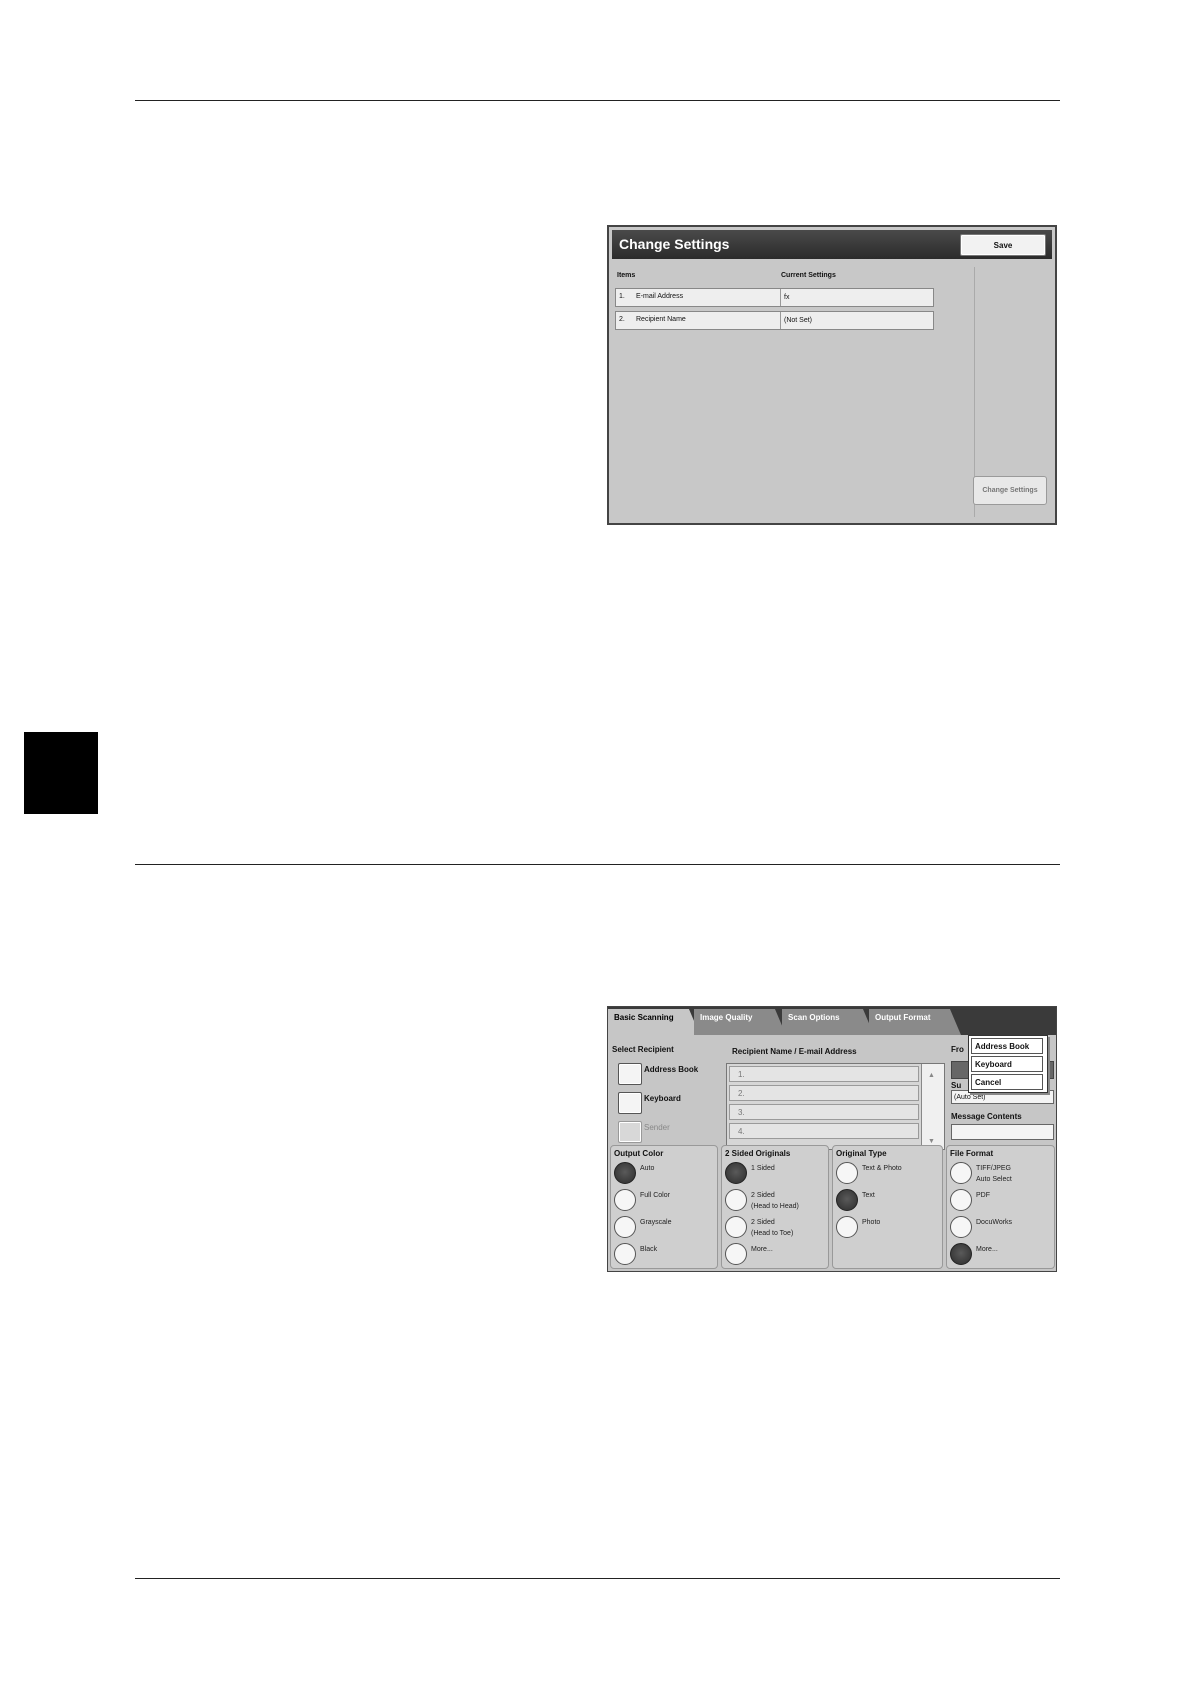 The image size is (1190, 1684). What do you see at coordinates (654, 1022) in the screenshot?
I see `tab-basic-scanning: Basic Scanning` at bounding box center [654, 1022].